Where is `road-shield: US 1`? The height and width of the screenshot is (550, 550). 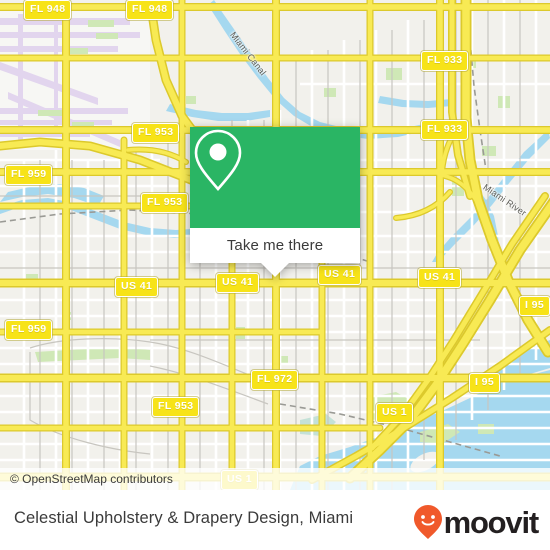
road-shield: US 1 is located at coordinates (394, 413).